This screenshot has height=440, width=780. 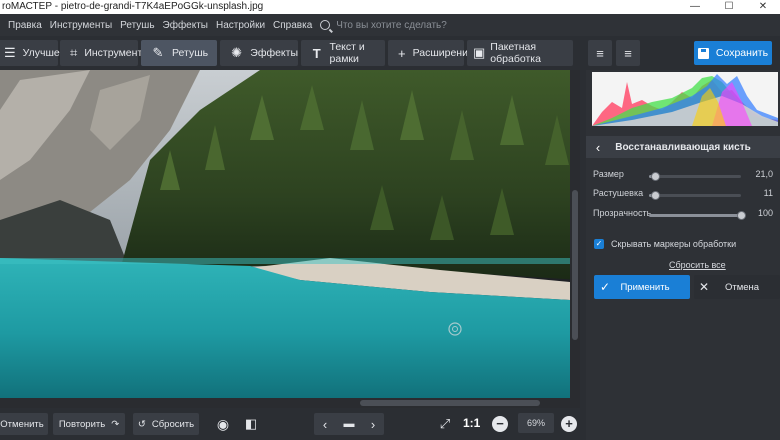 I want to click on feather-knob, so click(x=655, y=195).